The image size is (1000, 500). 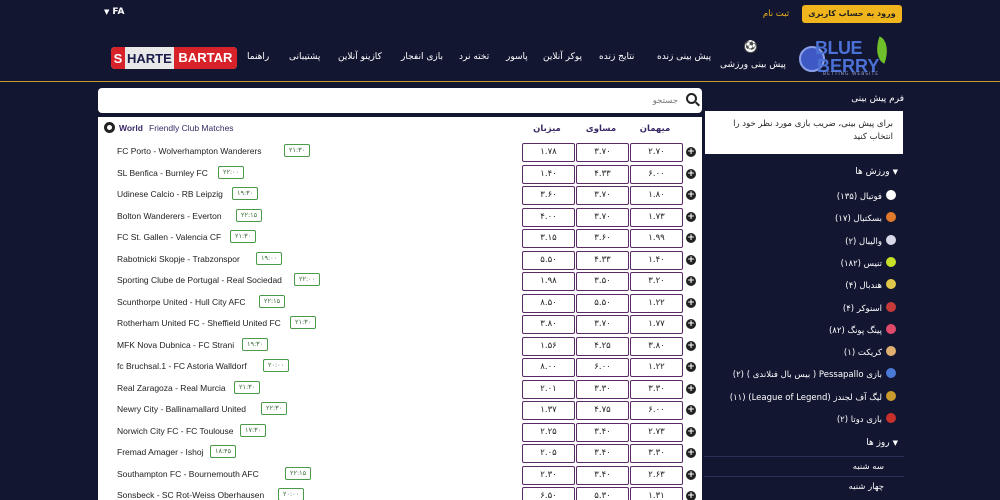 What do you see at coordinates (398, 100) in the screenshot?
I see `search-input` at bounding box center [398, 100].